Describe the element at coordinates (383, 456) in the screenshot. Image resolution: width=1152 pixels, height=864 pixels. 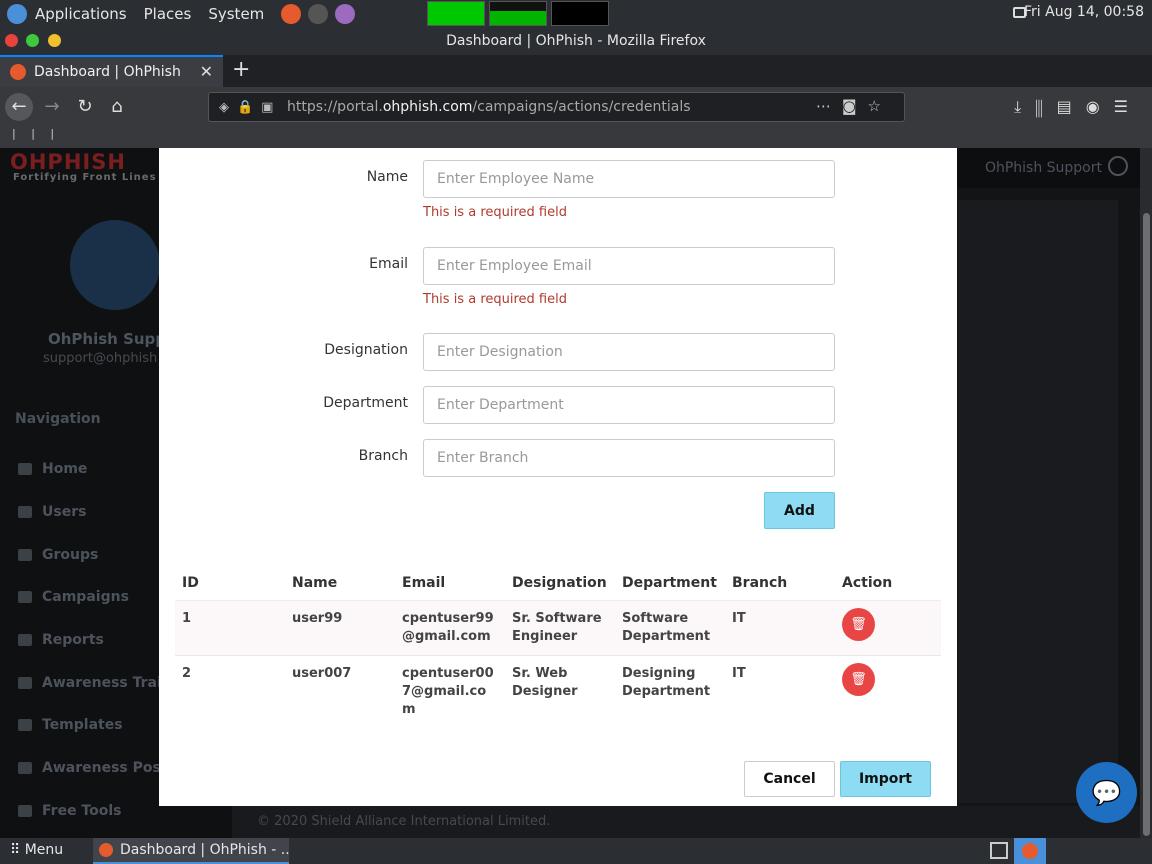
I see `branch-label: Branch` at that location.